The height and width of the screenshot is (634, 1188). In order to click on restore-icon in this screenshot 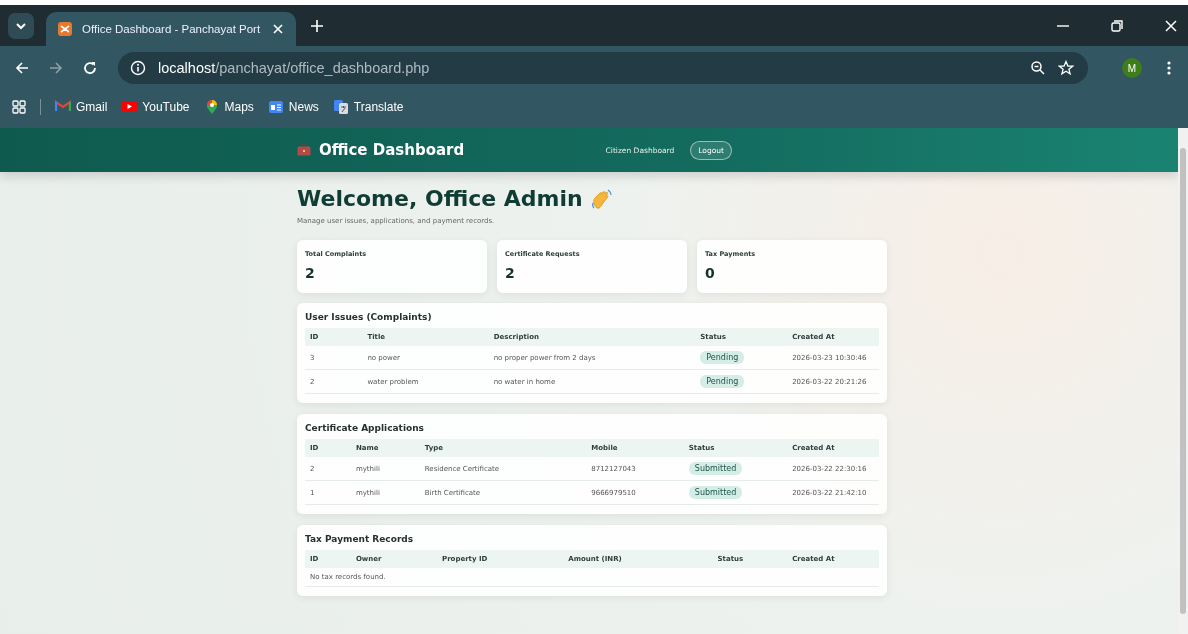, I will do `click(1117, 25)`.